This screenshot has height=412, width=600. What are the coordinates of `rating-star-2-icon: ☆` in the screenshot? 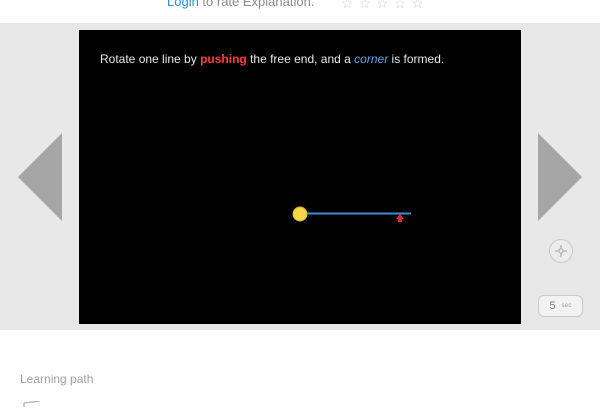 It's located at (365, 6).